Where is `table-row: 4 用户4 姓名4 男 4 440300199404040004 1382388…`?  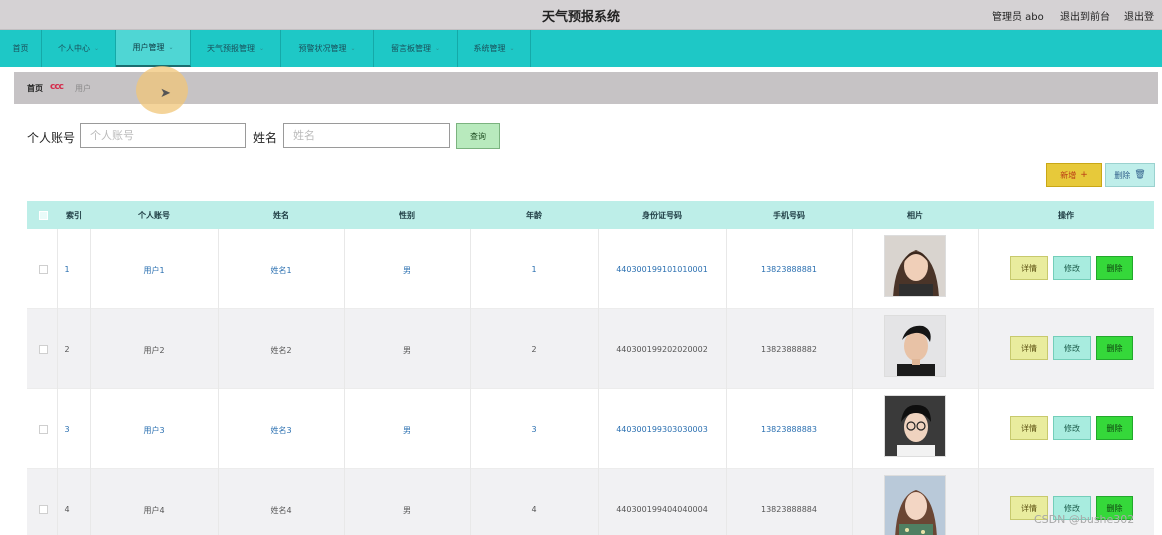 table-row: 4 用户4 姓名4 男 4 440300199404040004 1382388… is located at coordinates (590, 502).